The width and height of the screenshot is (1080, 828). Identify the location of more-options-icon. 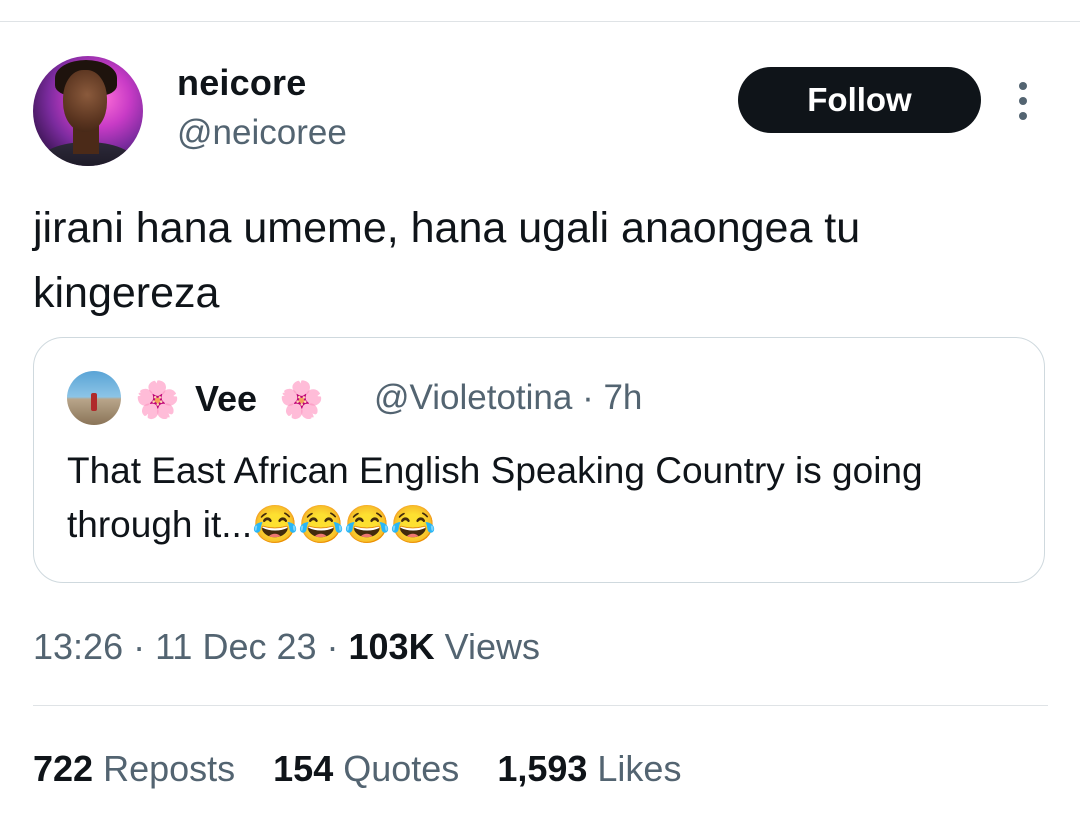
(1023, 101).